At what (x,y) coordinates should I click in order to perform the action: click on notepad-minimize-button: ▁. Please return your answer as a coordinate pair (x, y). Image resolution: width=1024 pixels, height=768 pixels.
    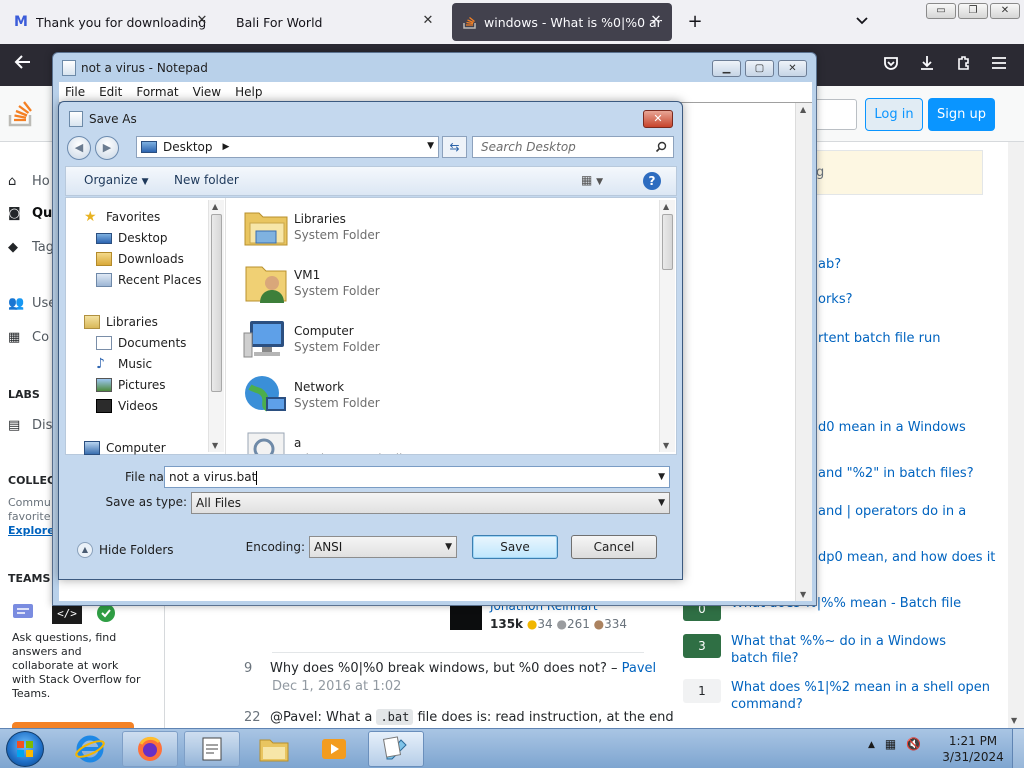
    Looking at the image, I should click on (726, 68).